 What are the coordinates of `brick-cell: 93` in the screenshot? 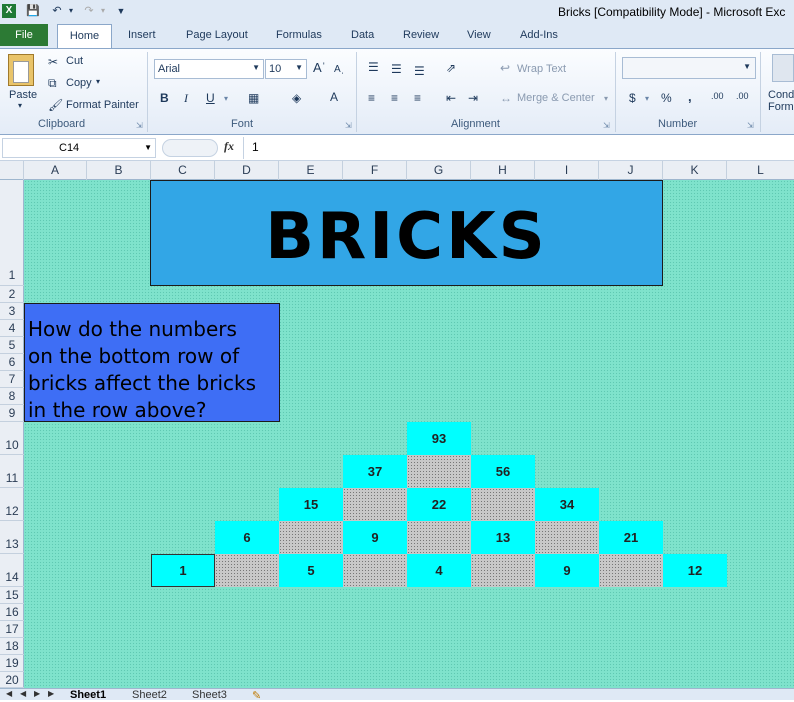 It's located at (439, 438).